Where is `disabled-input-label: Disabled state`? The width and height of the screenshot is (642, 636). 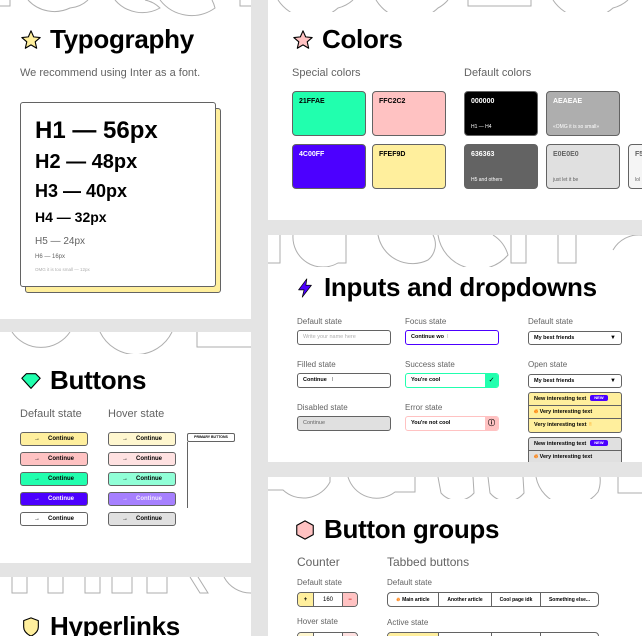 disabled-input-label: Disabled state is located at coordinates (322, 407).